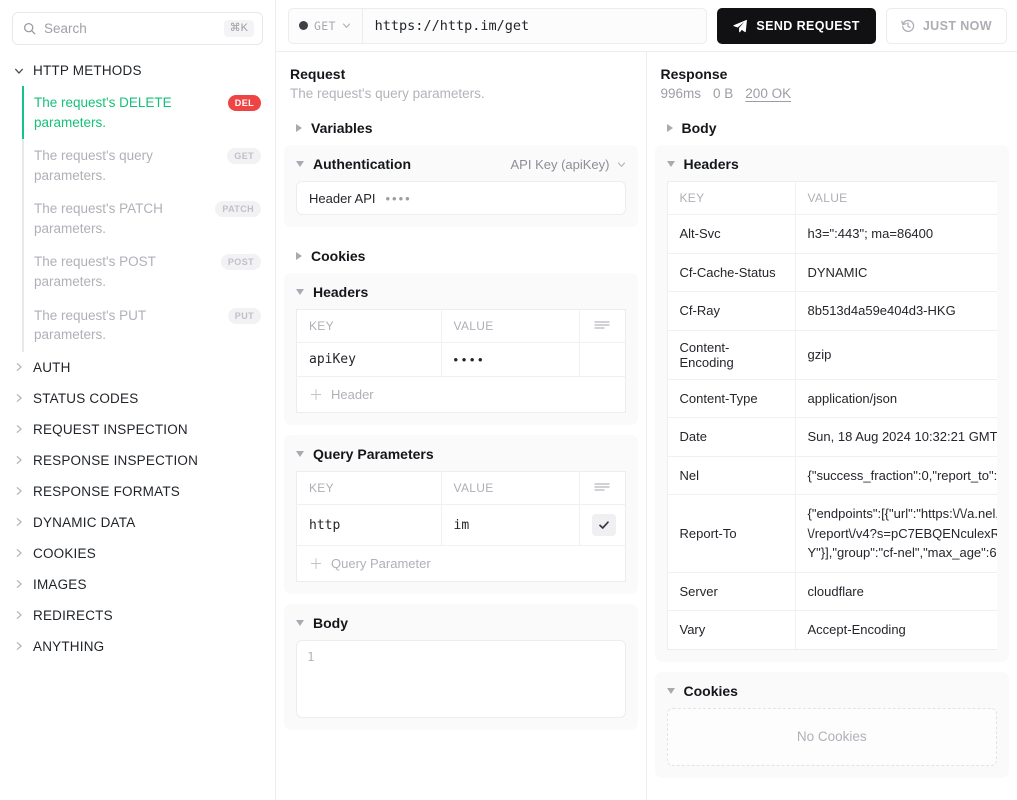 Image resolution: width=1017 pixels, height=800 pixels. I want to click on method-dot-icon, so click(303, 25).